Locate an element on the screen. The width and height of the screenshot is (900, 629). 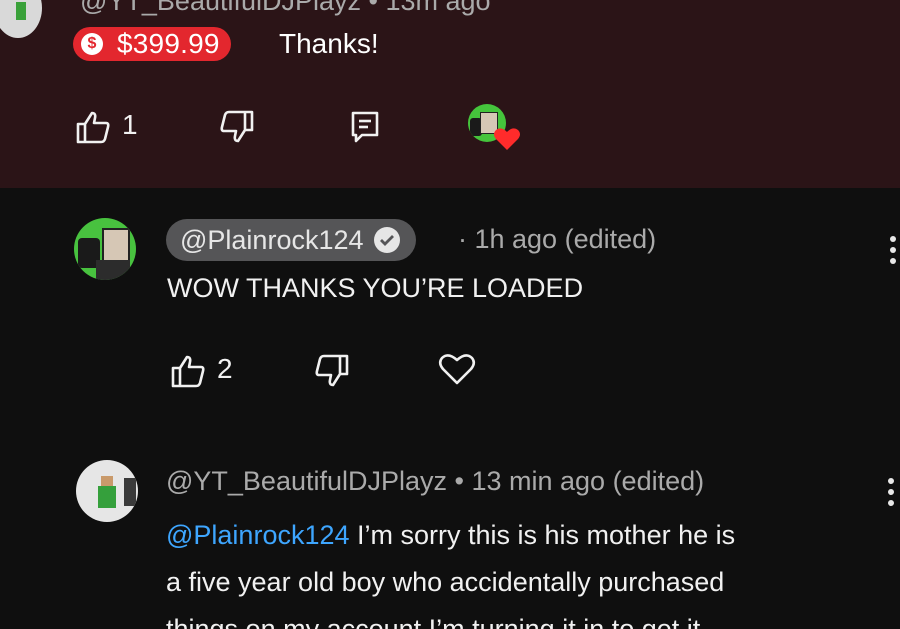
money-icon: $ is located at coordinates (92, 44).